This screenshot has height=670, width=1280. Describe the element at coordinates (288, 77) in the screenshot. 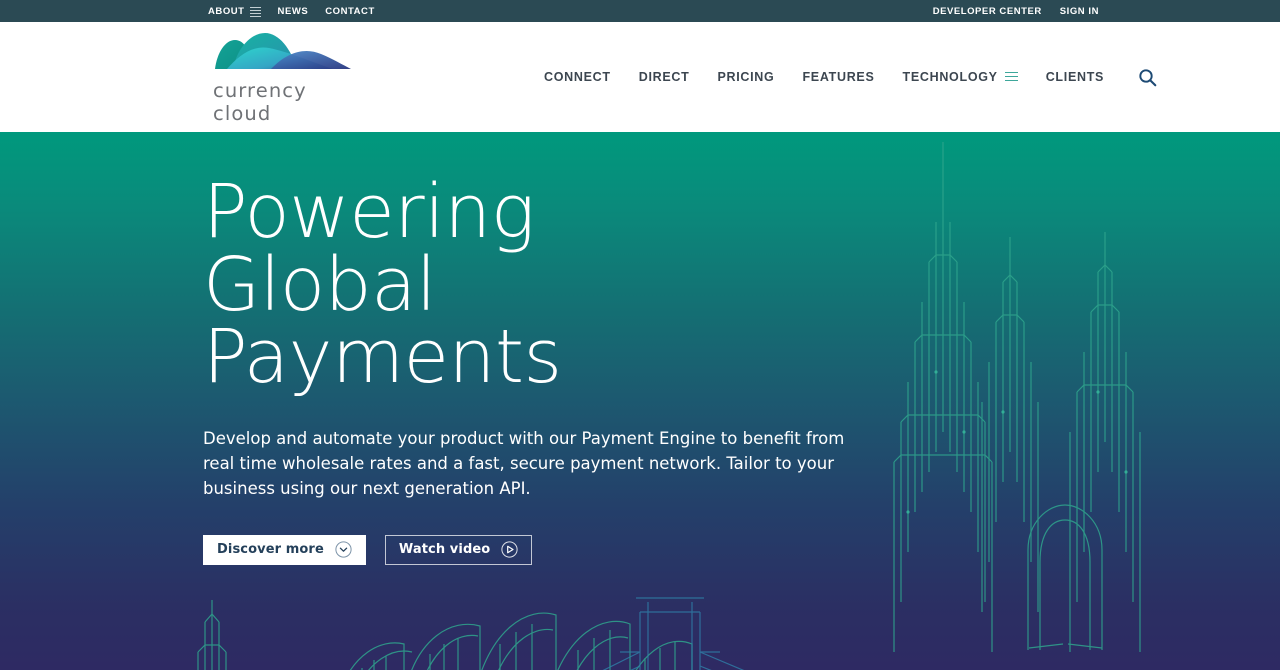

I see `logo: currency cloud` at that location.